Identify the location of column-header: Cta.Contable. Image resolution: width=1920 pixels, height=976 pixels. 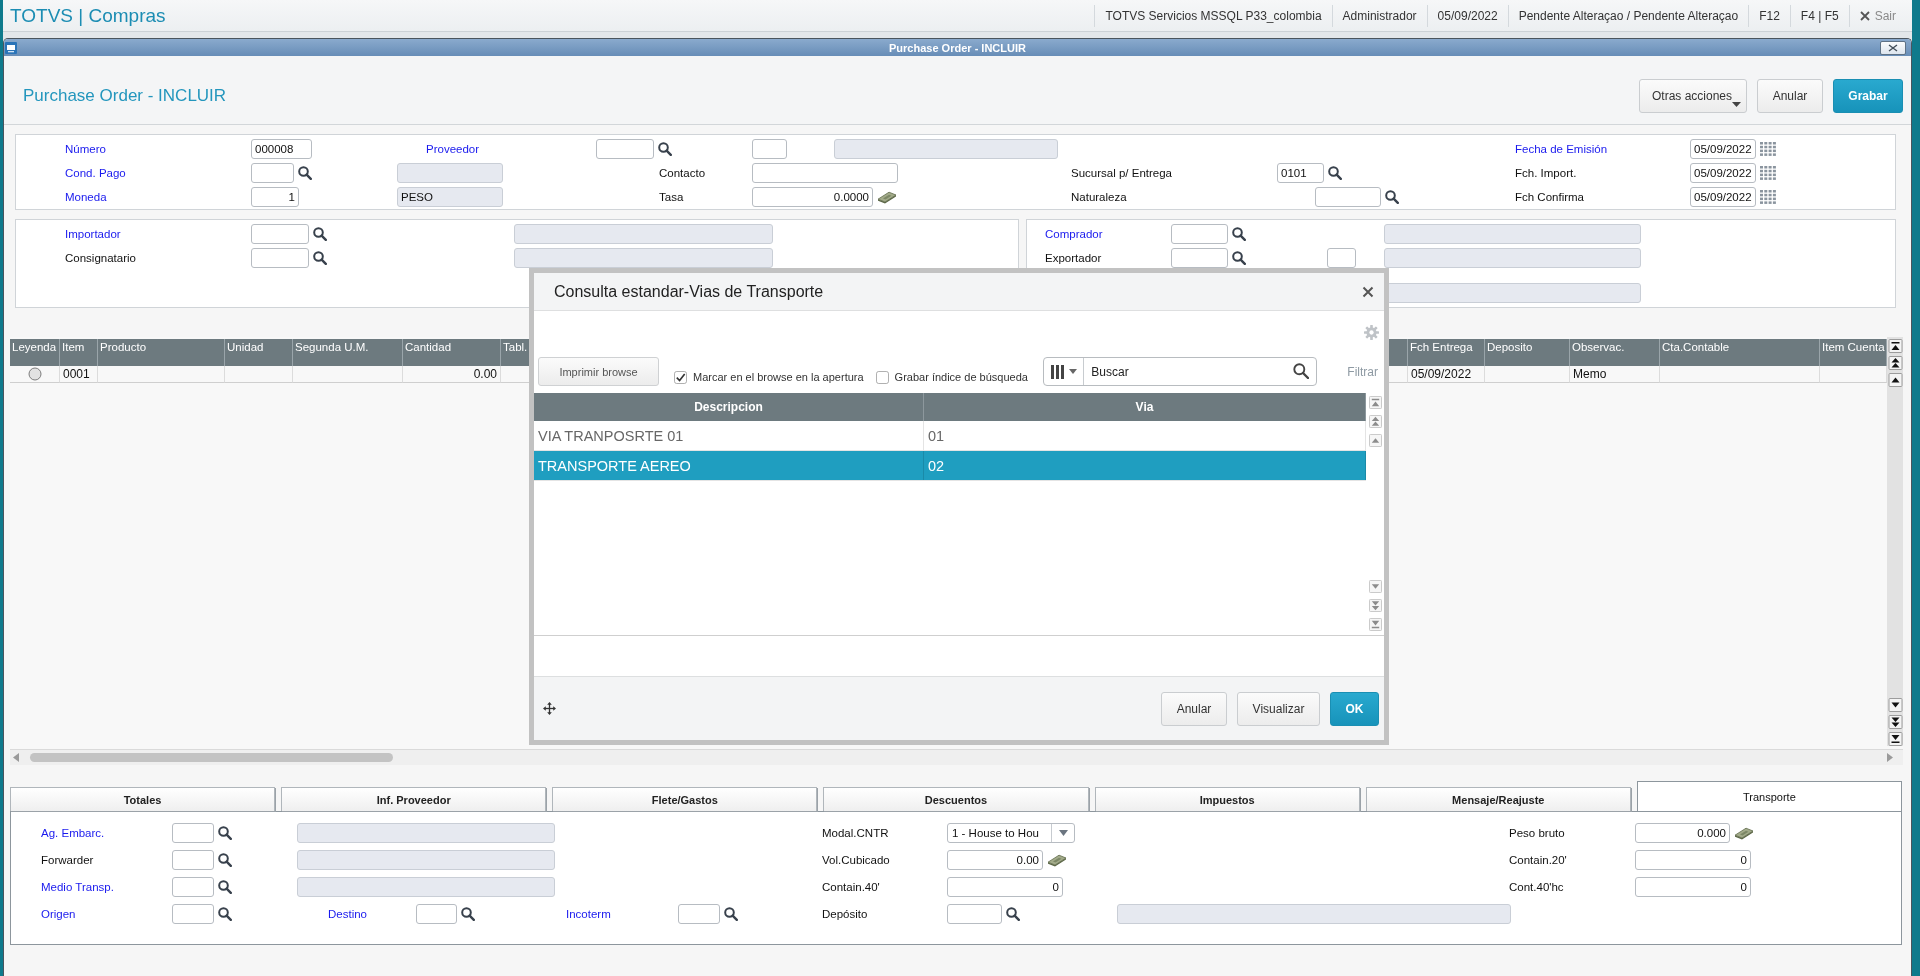
(1740, 352).